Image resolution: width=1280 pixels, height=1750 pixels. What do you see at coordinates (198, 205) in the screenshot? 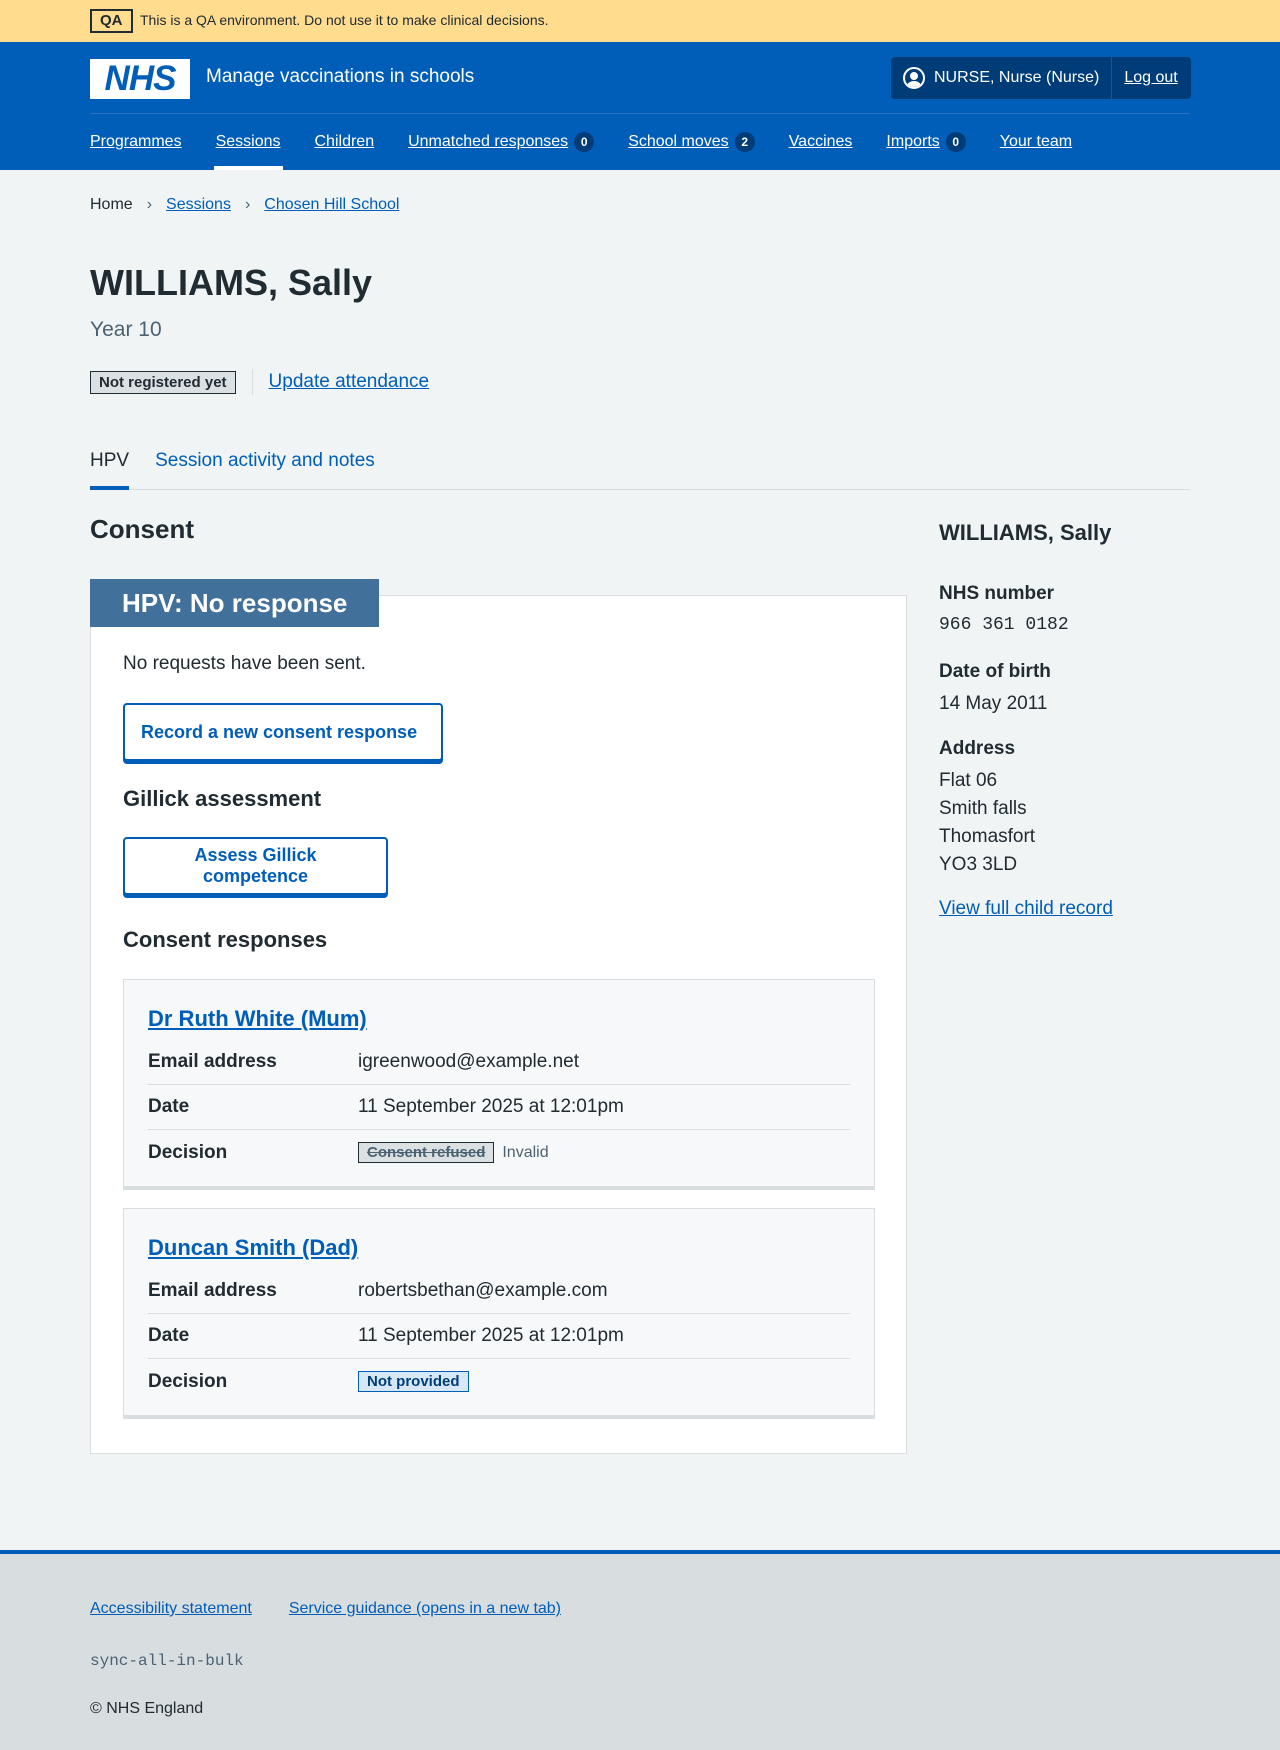
I see `breadcrumb-sessions: Sessions` at bounding box center [198, 205].